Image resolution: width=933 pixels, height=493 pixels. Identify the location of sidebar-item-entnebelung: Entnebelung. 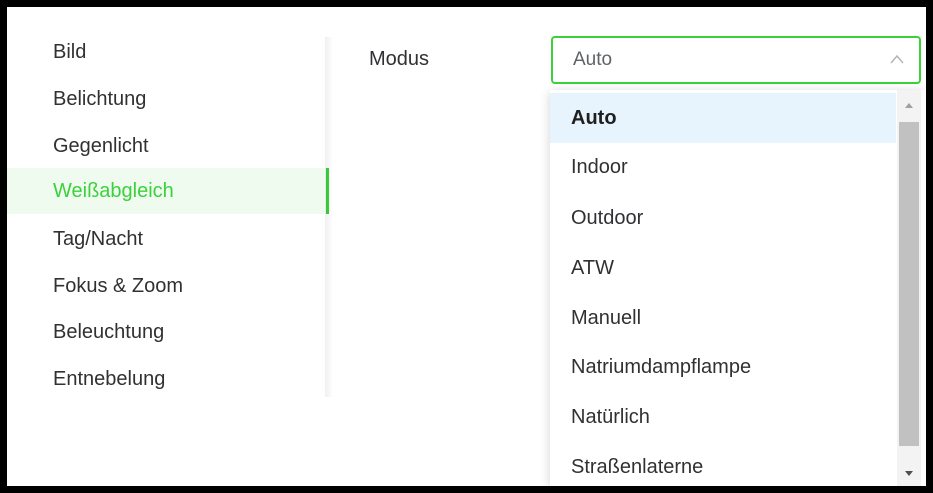
(168, 379).